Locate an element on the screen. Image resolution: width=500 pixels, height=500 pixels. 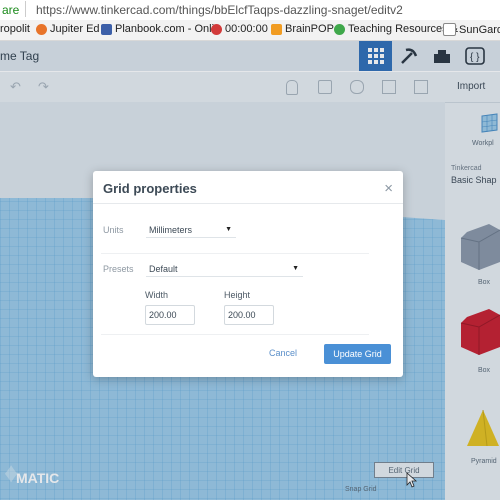
blocks-view-button is located at coordinates (441, 56).